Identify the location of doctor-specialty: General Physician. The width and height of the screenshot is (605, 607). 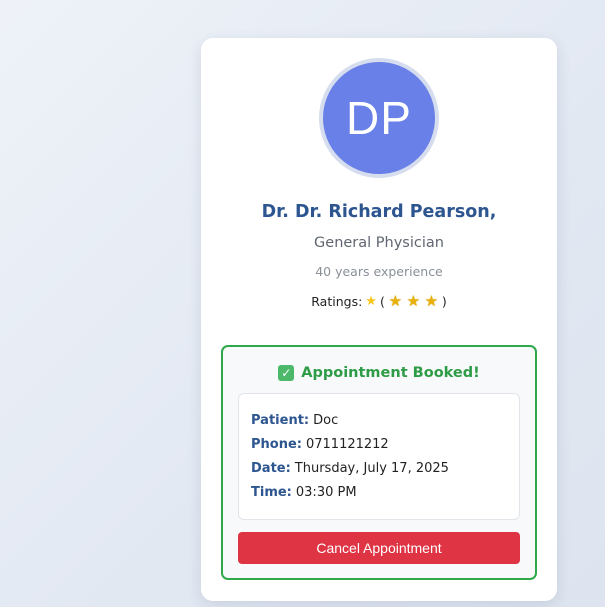
(379, 243).